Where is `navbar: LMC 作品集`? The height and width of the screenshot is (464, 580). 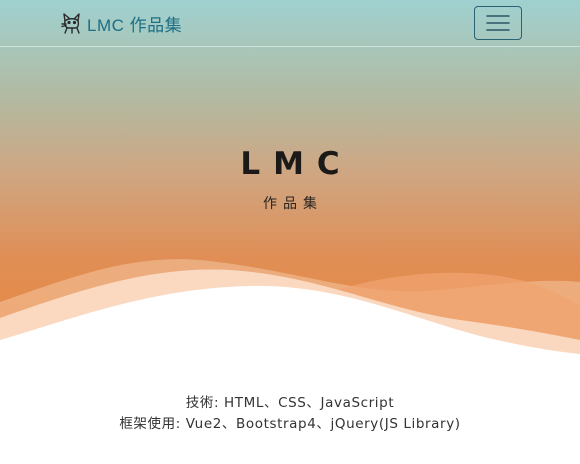
navbar: LMC 作品集 is located at coordinates (290, 23).